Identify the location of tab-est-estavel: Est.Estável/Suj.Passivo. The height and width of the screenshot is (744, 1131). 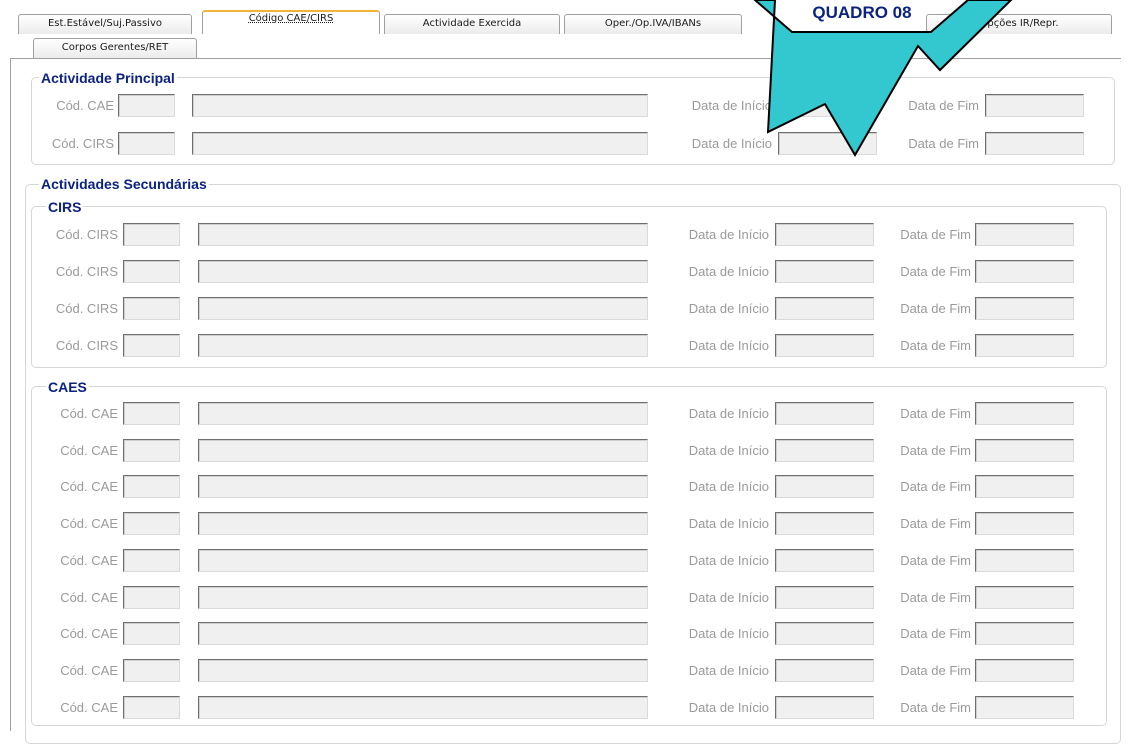
(105, 24).